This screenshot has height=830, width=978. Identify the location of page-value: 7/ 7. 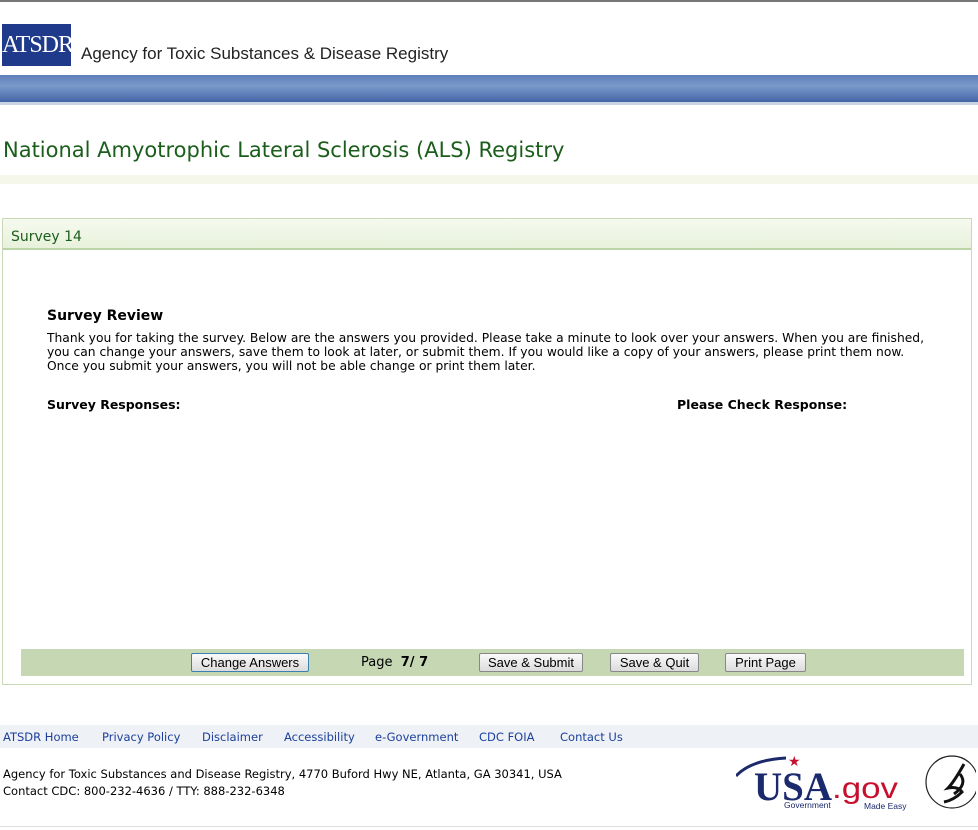
(414, 662).